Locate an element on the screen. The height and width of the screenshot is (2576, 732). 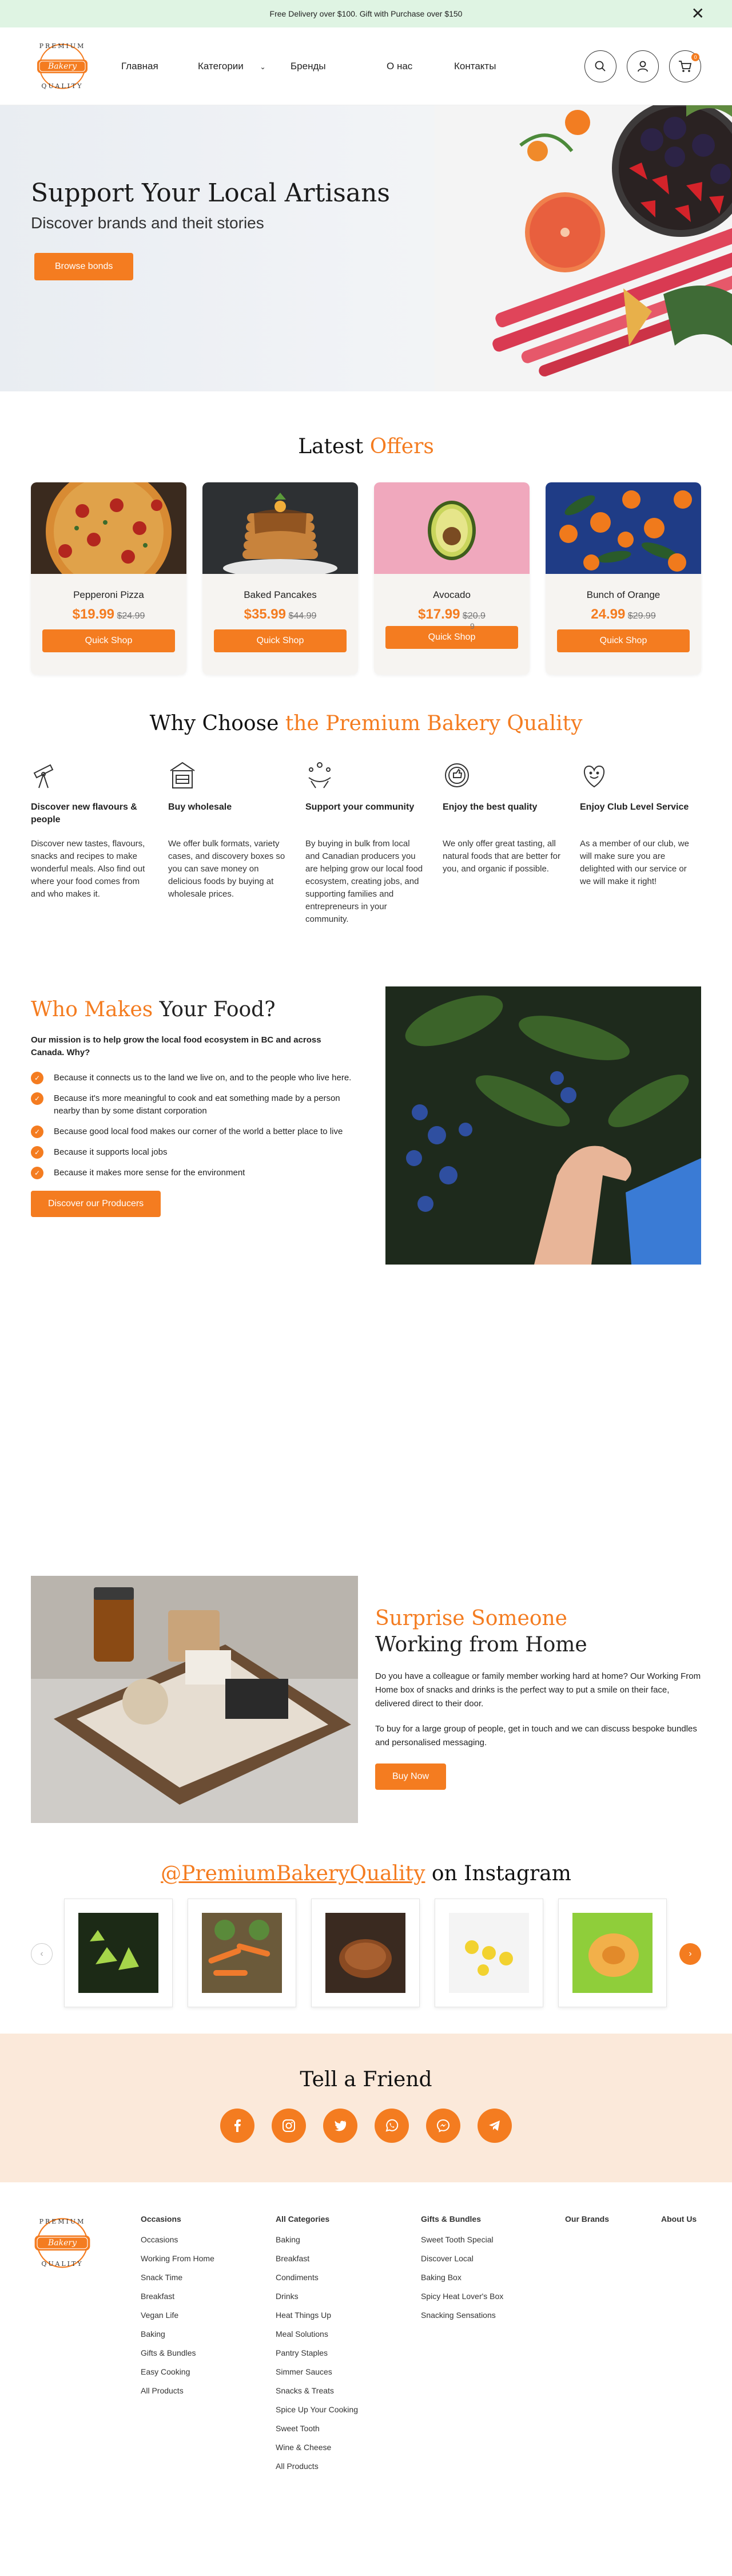
account-button is located at coordinates (643, 66).